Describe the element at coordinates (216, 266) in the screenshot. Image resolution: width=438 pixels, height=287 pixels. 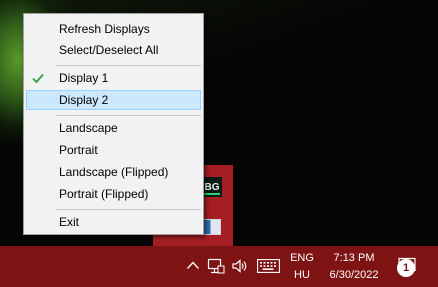
I see `network-icon` at that location.